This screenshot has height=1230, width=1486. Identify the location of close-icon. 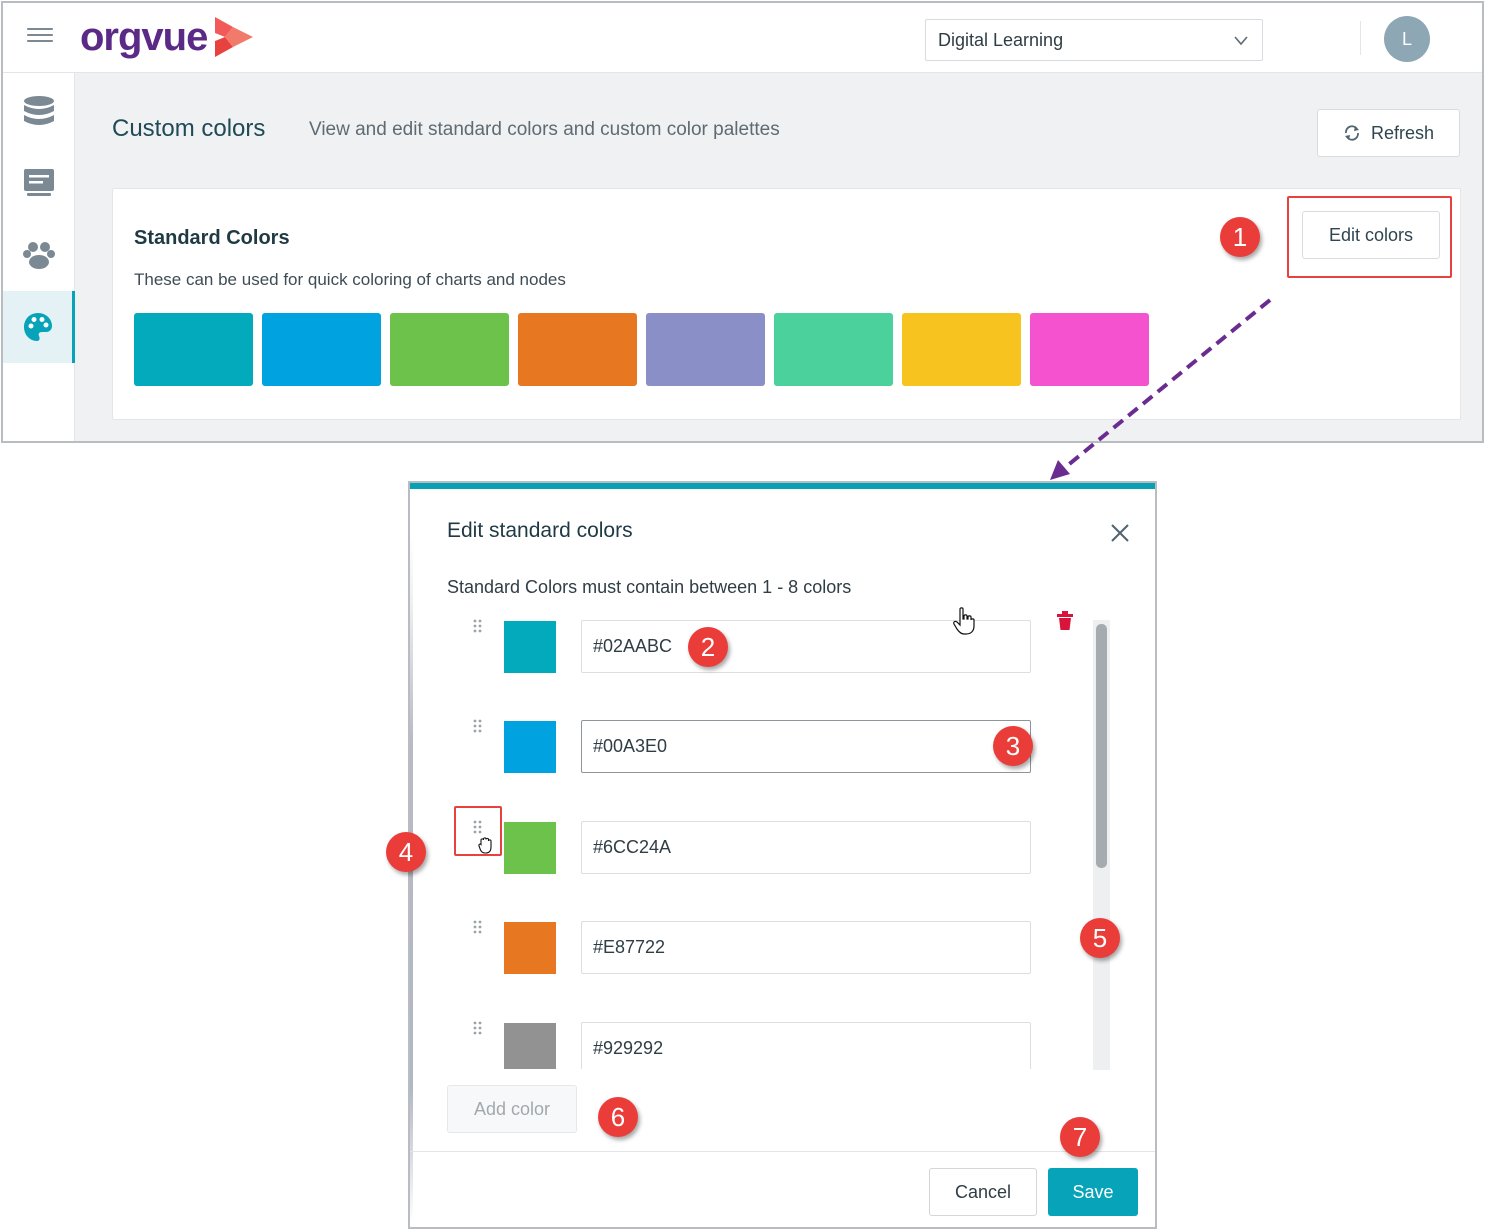
(1120, 533).